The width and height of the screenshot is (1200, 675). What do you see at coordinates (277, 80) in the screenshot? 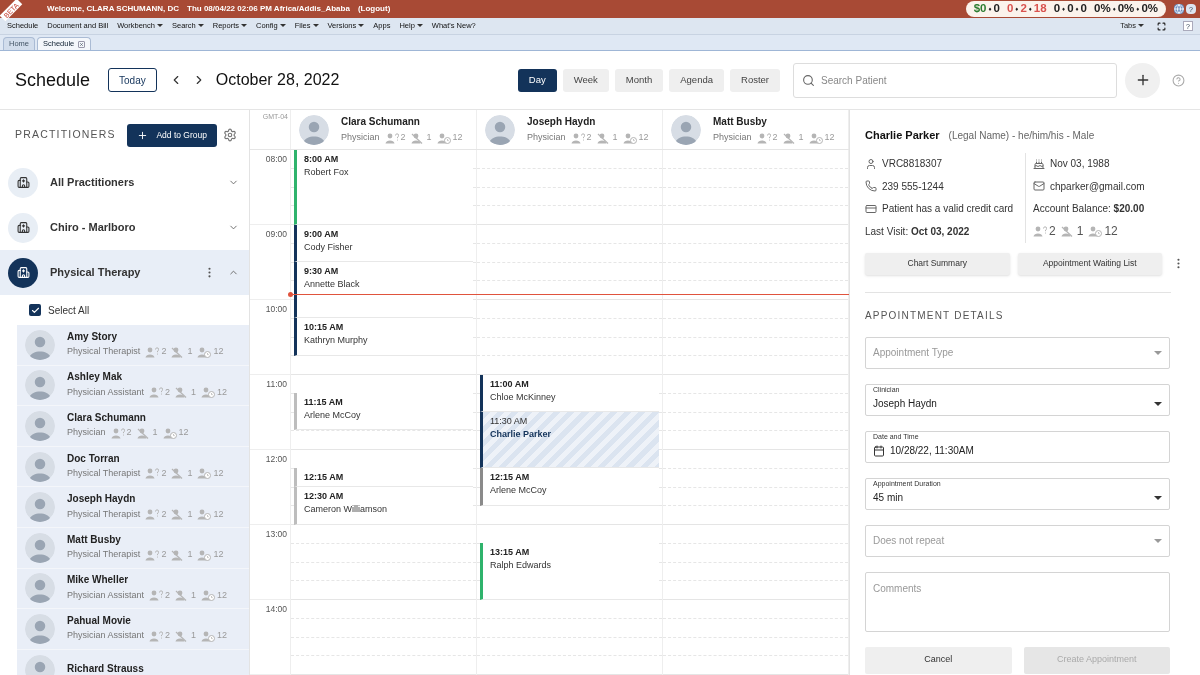
I see `current-date: October 28, 2022` at bounding box center [277, 80].